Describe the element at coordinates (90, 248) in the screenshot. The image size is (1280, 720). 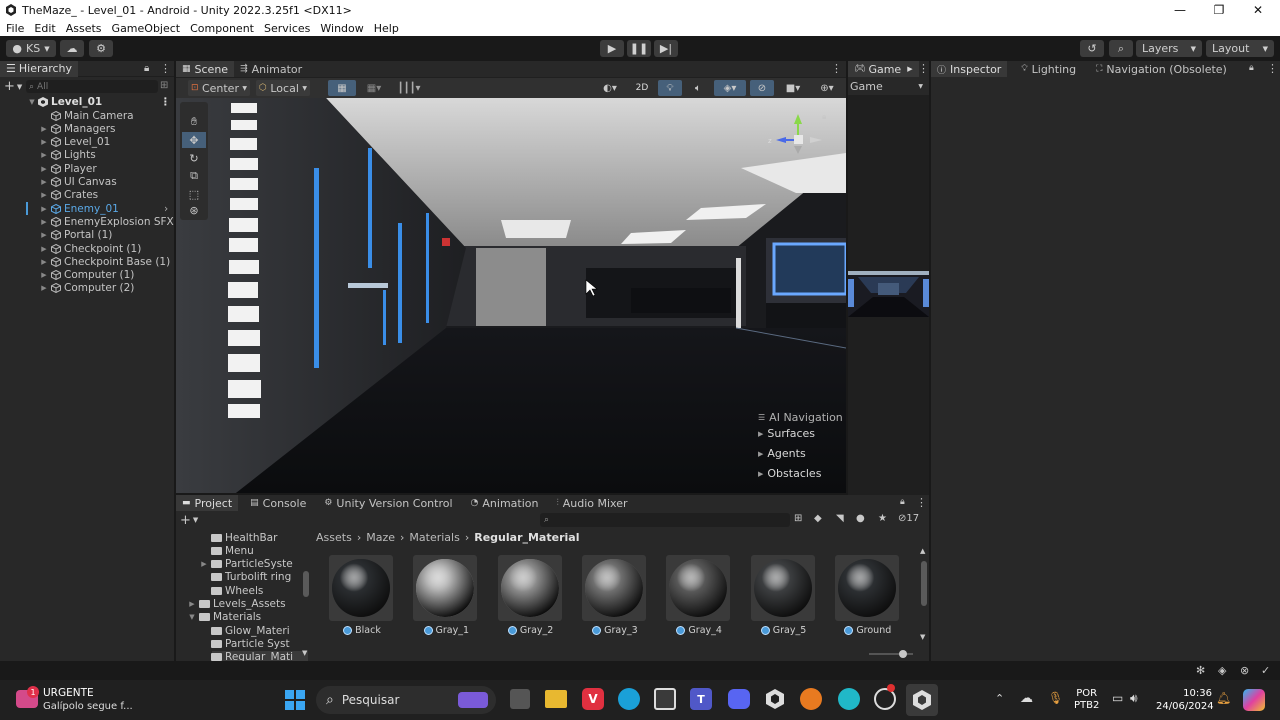
I see `hierarchy-item: ▶ Checkpoint (1)` at that location.